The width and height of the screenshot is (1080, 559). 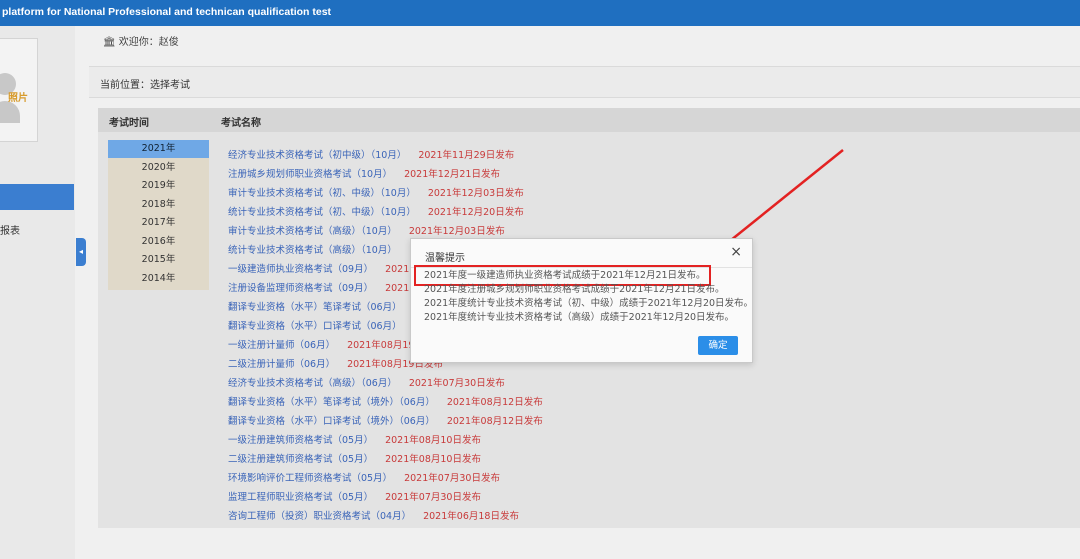 What do you see at coordinates (300, 459) in the screenshot?
I see `exam-name-link: 二级注册建筑师资格考试（05月）` at bounding box center [300, 459].